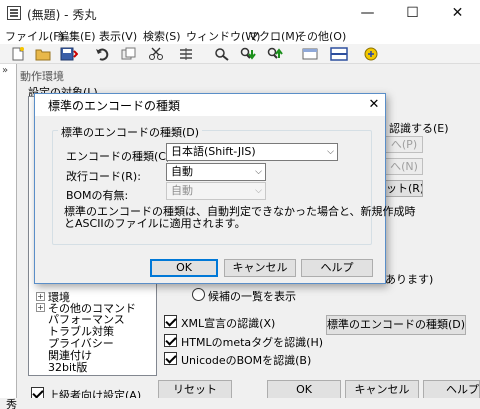 Image resolution: width=480 pixels, height=409 pixels. I want to click on settings-help-button: ヘルプ, so click(451, 390).